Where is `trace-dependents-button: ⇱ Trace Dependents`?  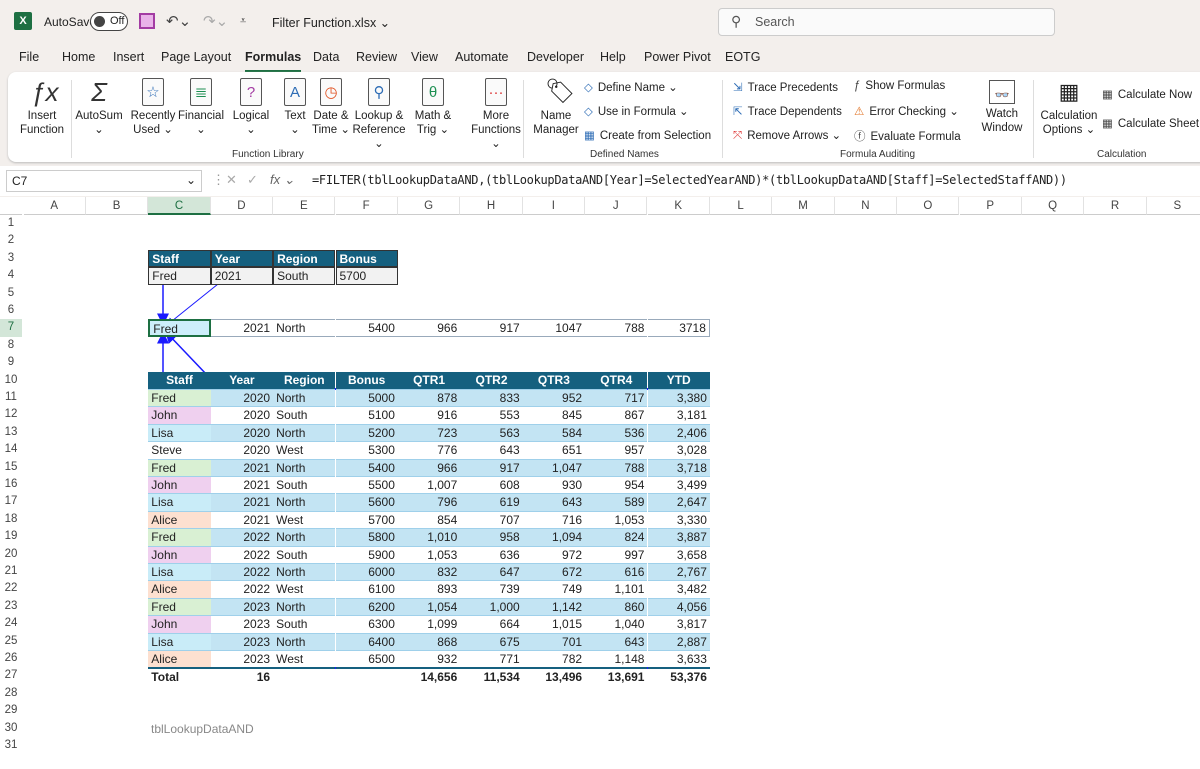 trace-dependents-button: ⇱ Trace Dependents is located at coordinates (787, 111).